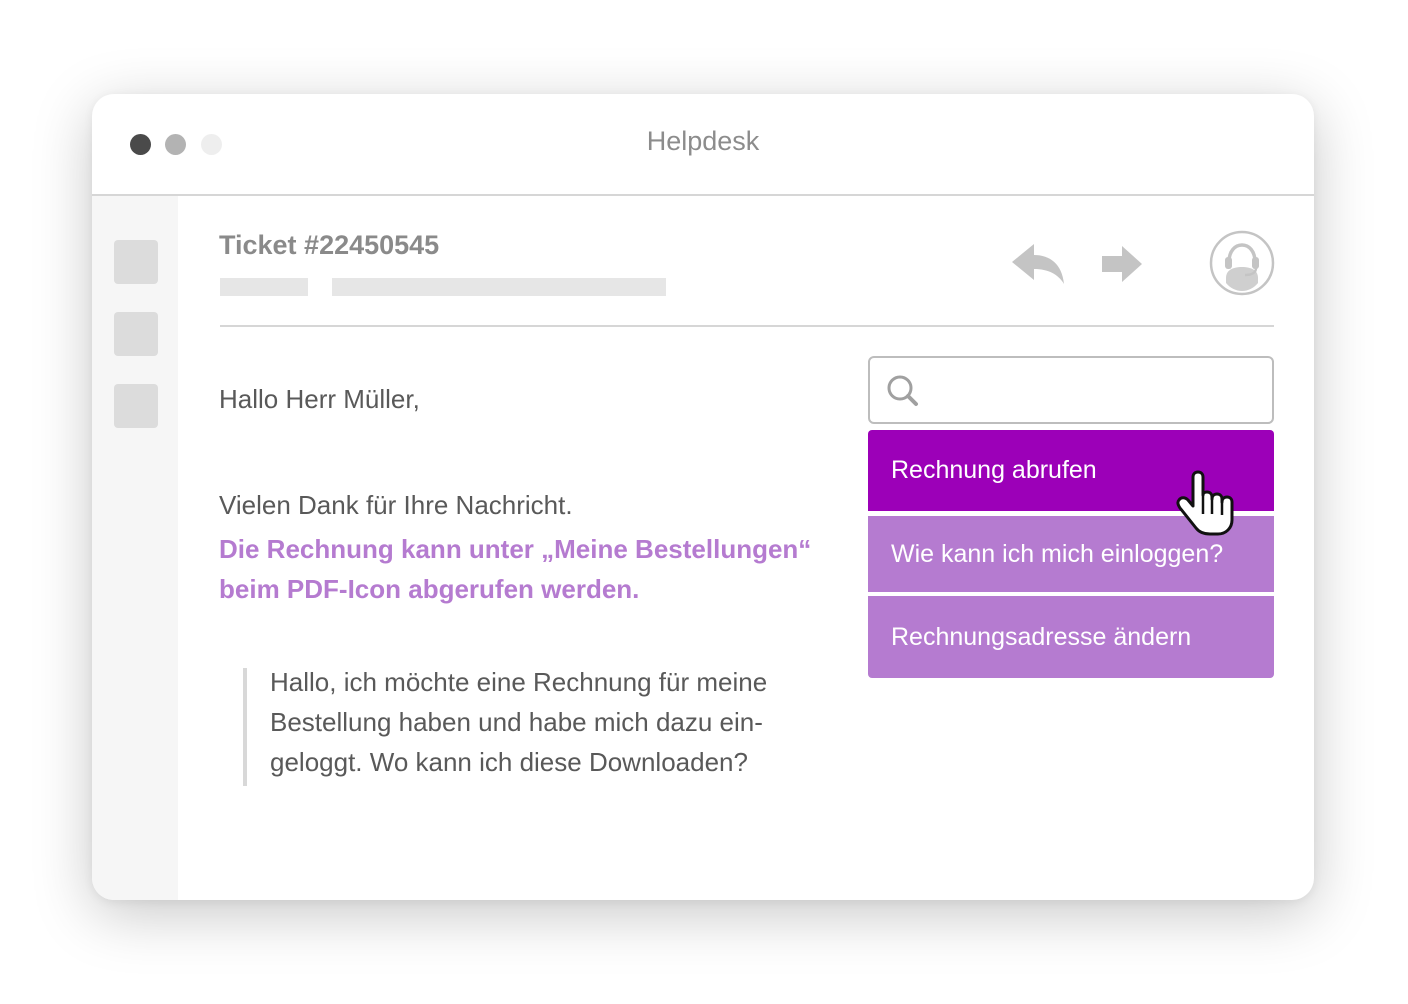  What do you see at coordinates (1071, 637) in the screenshot?
I see `suggestion-rechnungsadresse-aendern: Rechnungsadresse ändern` at bounding box center [1071, 637].